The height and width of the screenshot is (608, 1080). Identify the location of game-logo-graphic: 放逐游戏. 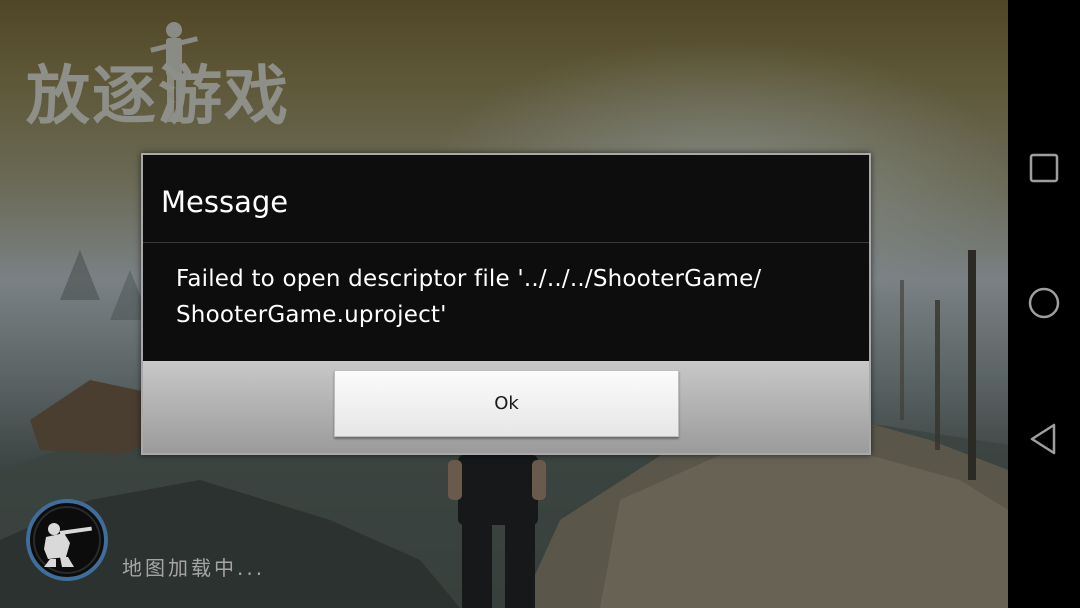
(158, 78).